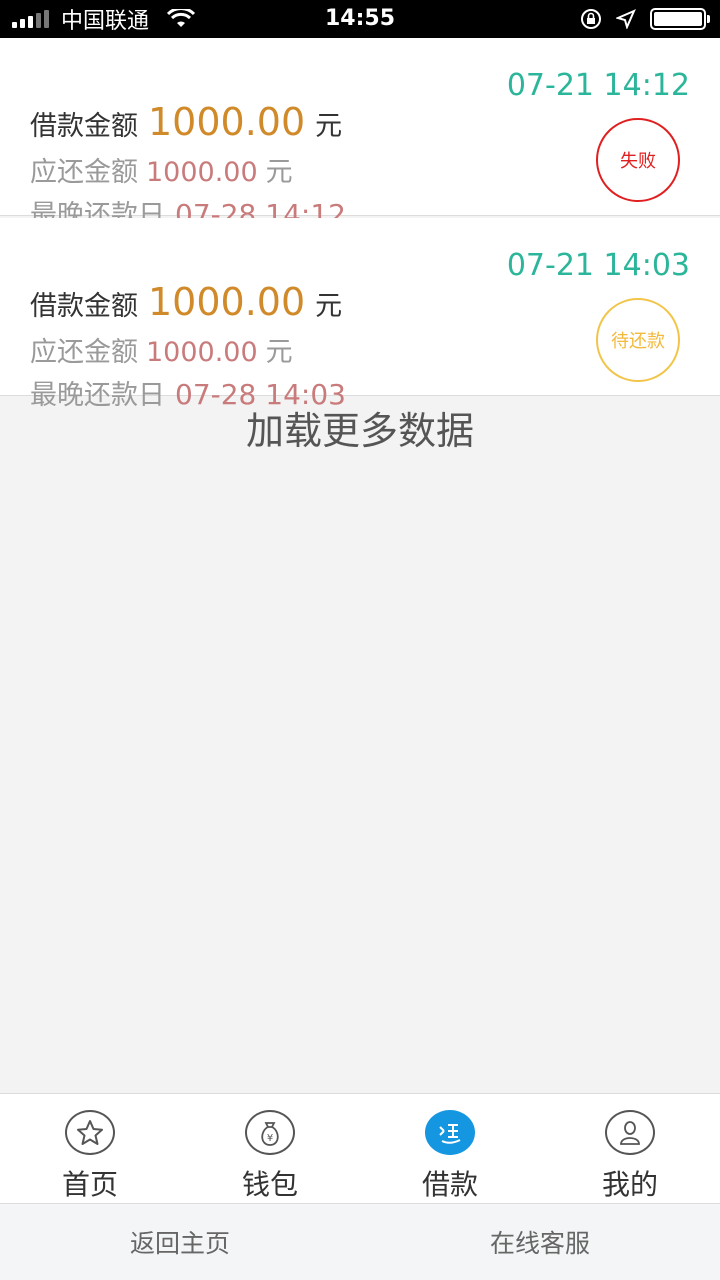  What do you see at coordinates (540, 1242) in the screenshot?
I see `customer-service-link: 在线客服` at bounding box center [540, 1242].